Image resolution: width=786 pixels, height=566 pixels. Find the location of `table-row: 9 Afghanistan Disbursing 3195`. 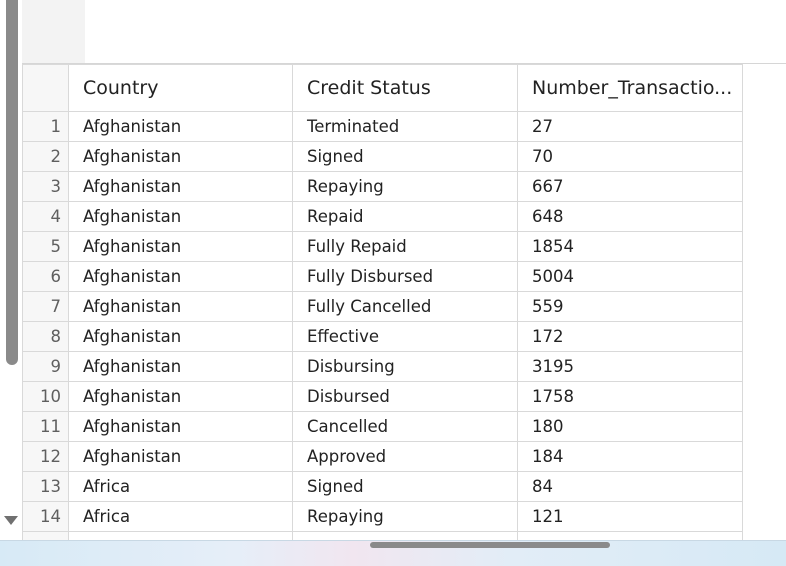

table-row: 9 Afghanistan Disbursing 3195 is located at coordinates (382, 366).